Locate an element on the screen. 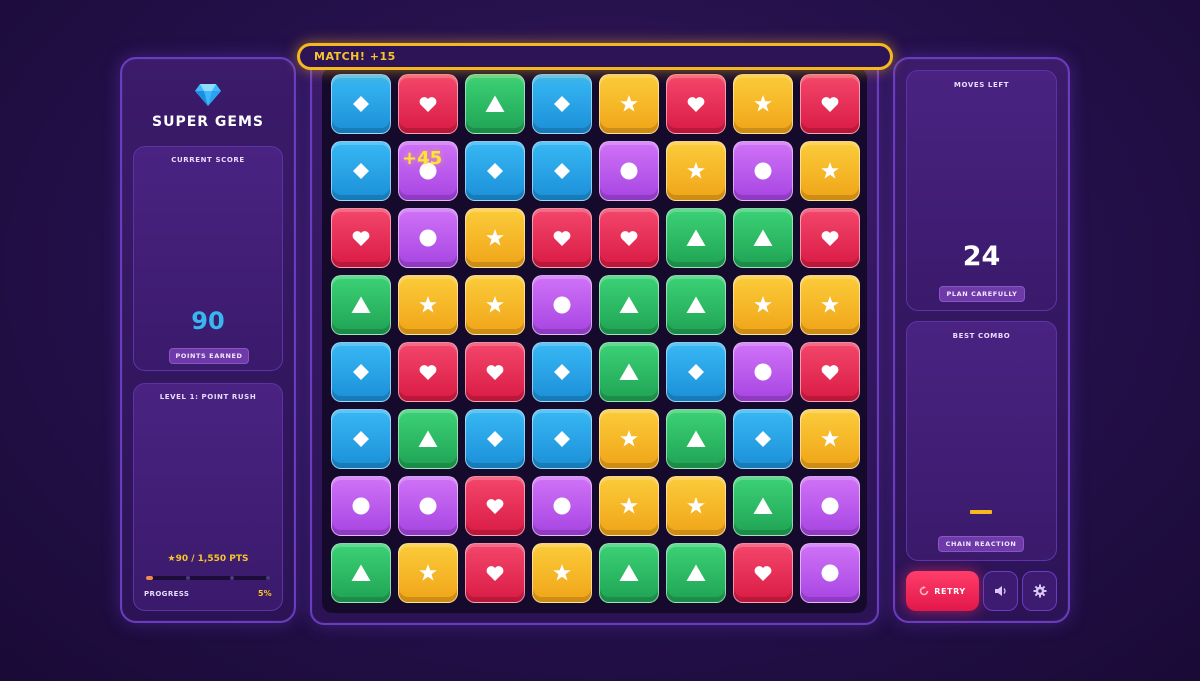 The height and width of the screenshot is (681, 1200). progress-percent: 5% is located at coordinates (265, 593).